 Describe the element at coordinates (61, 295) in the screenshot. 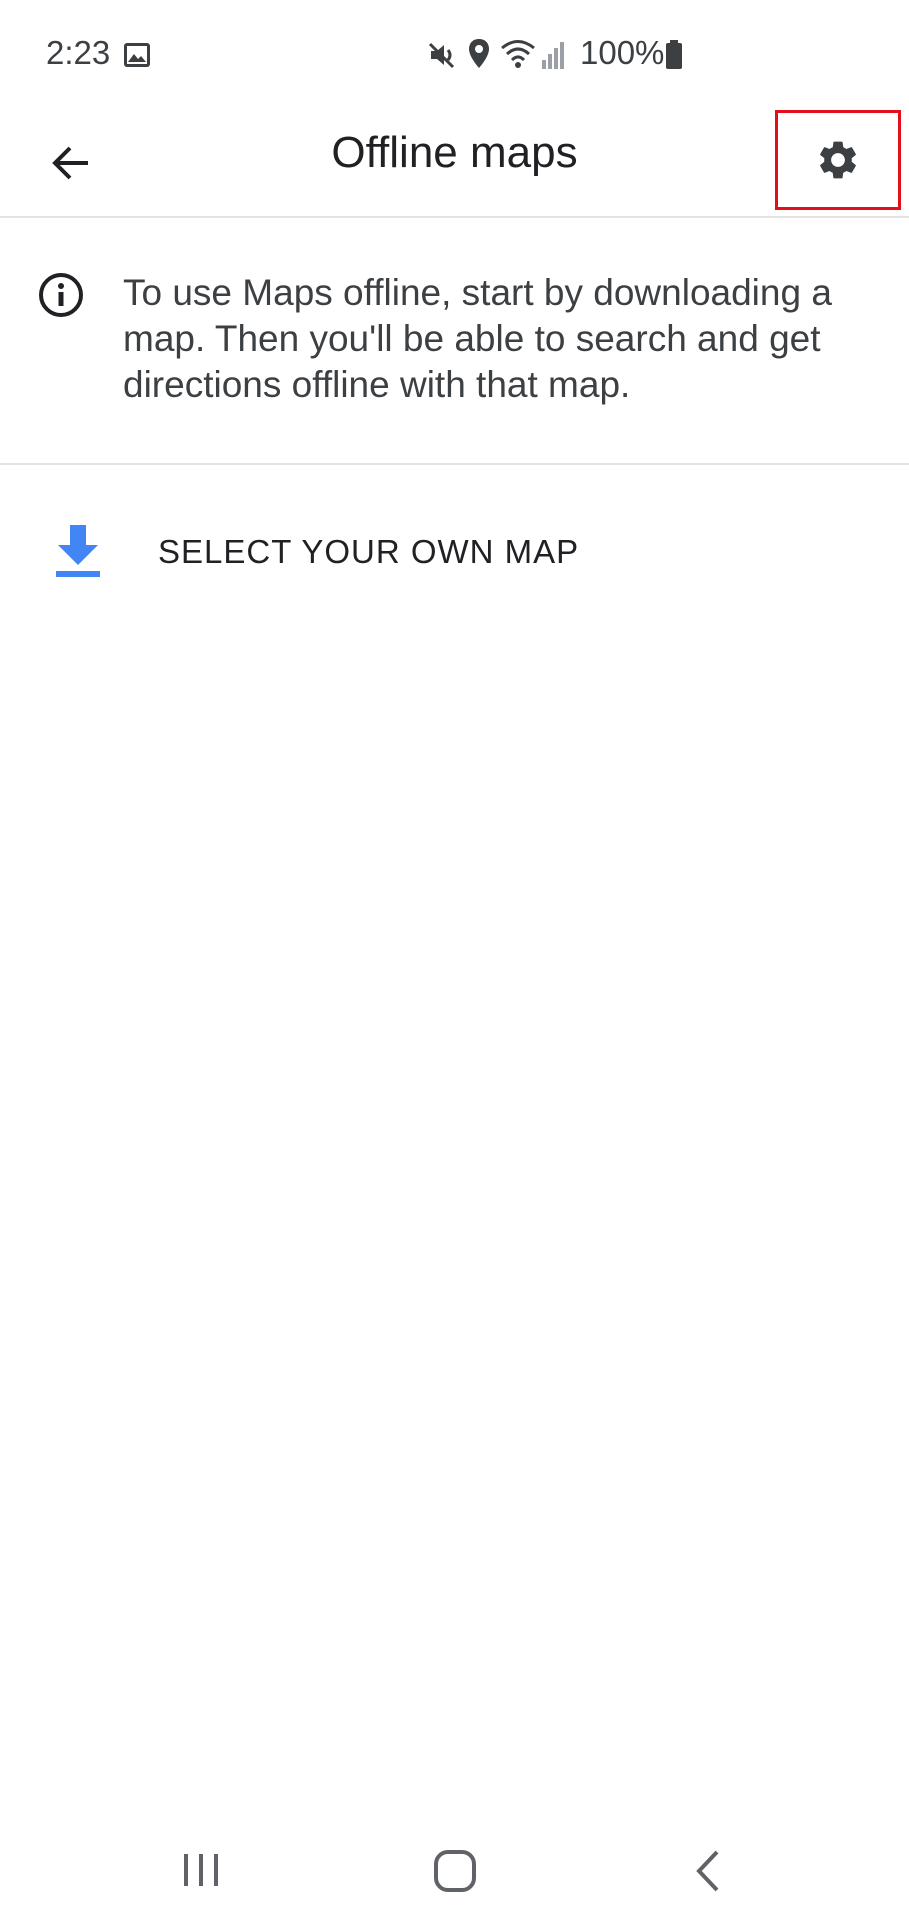

I see `info-icon` at that location.